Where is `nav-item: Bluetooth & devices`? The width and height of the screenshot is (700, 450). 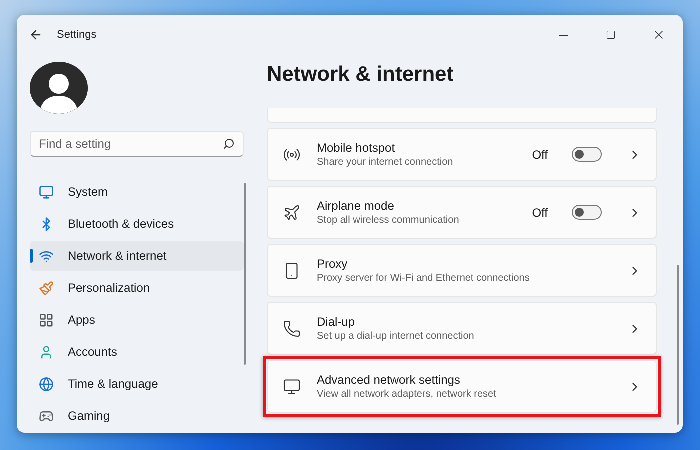 nav-item: Bluetooth & devices is located at coordinates (137, 224).